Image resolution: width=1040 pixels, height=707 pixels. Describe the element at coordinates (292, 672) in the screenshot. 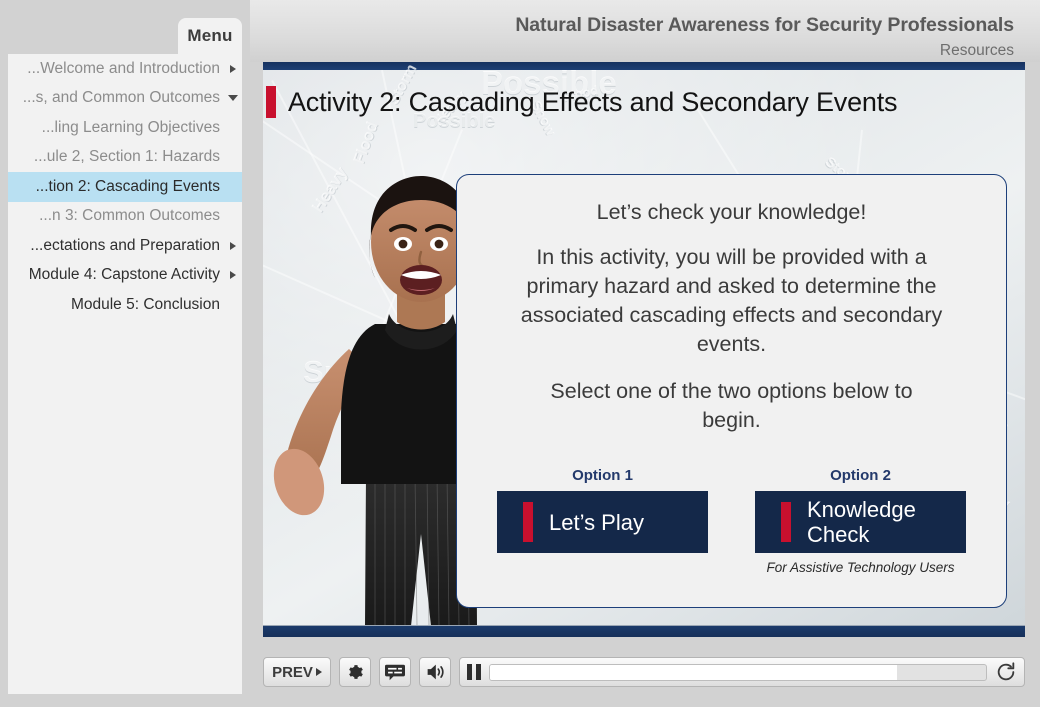

I see `prev-button-label: PREV` at that location.